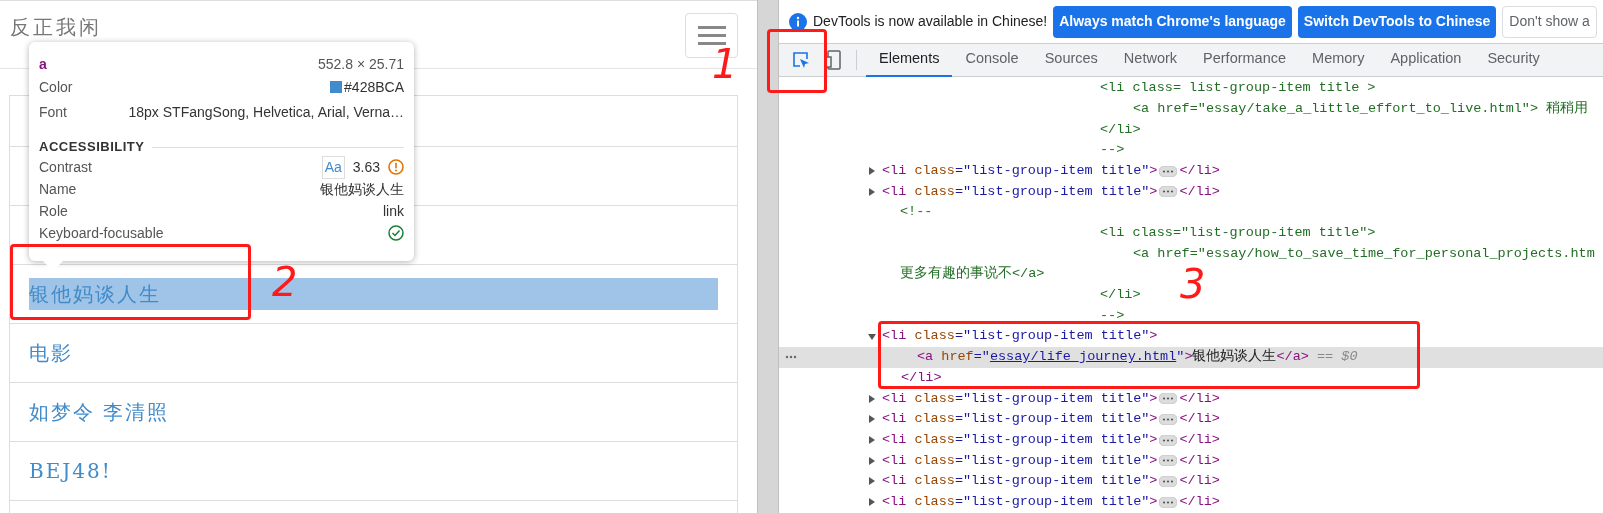  What do you see at coordinates (833, 60) in the screenshot?
I see `device-toolbar-icon` at bounding box center [833, 60].